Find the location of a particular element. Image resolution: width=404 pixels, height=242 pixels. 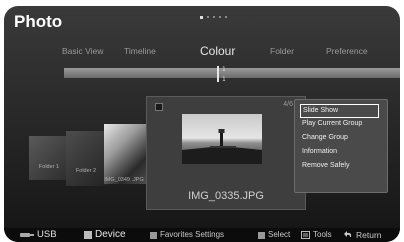

photo-thumbnail is located at coordinates (128, 154).